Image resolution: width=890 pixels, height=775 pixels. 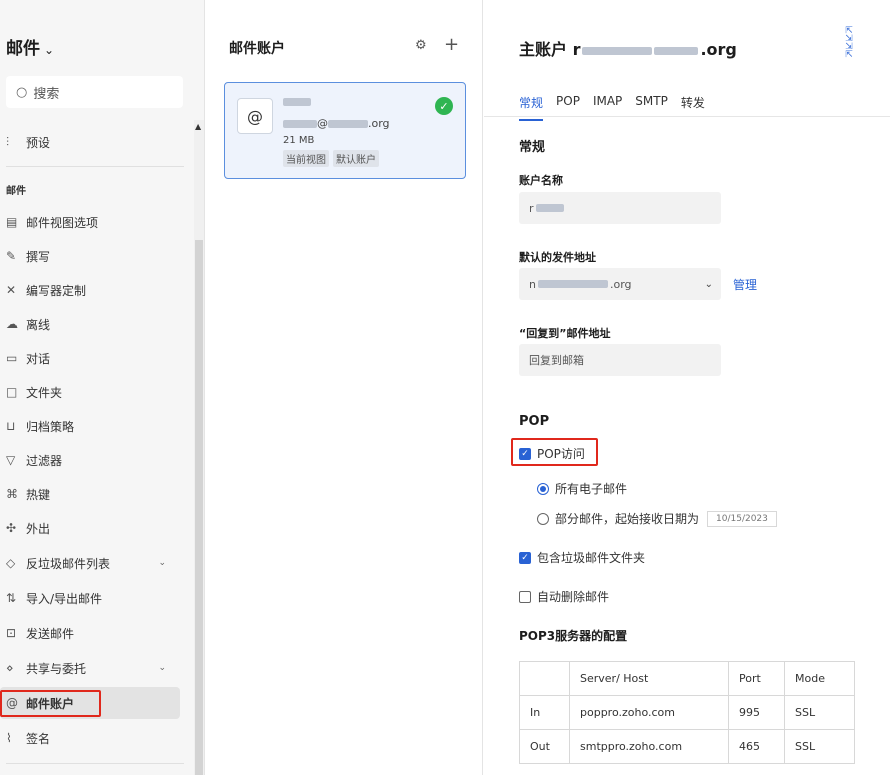 What do you see at coordinates (554, 452) in the screenshot?
I see `highlight-box` at bounding box center [554, 452].